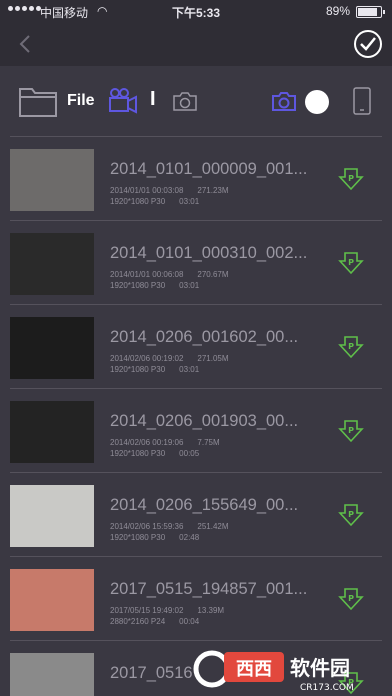  Describe the element at coordinates (117, 693) in the screenshot. I see `file-meta-date-size` at that location.